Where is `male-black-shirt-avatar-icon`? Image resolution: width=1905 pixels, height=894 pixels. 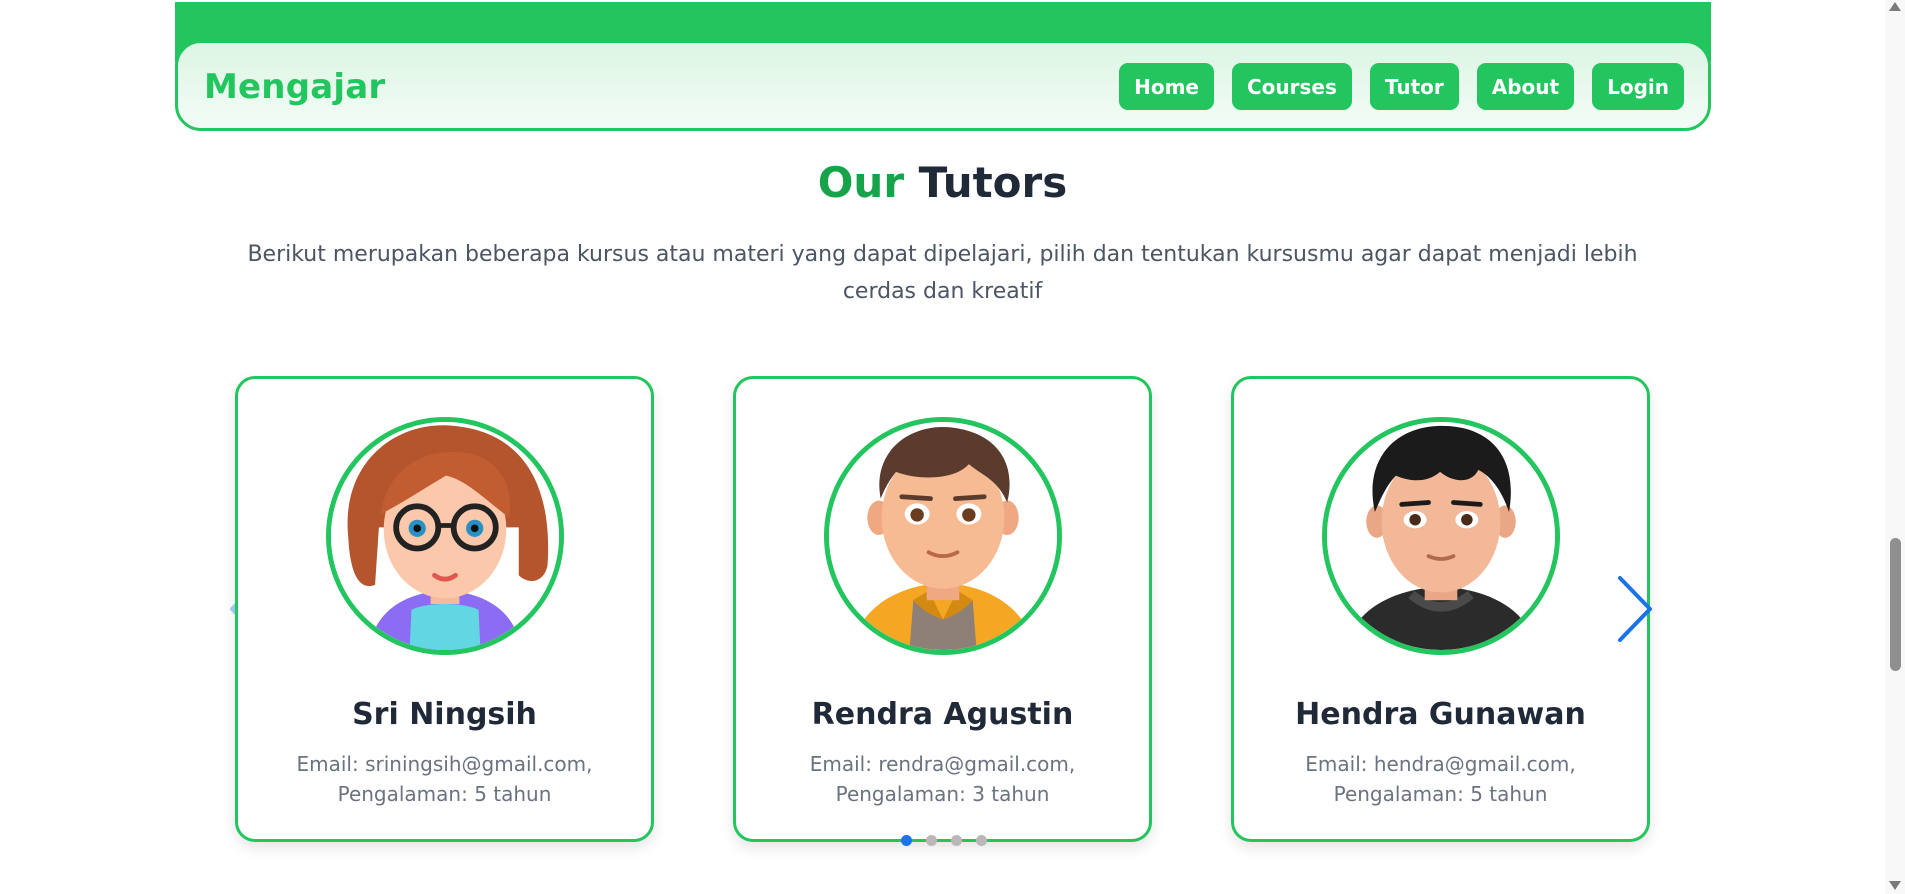 male-black-shirt-avatar-icon is located at coordinates (1441, 536).